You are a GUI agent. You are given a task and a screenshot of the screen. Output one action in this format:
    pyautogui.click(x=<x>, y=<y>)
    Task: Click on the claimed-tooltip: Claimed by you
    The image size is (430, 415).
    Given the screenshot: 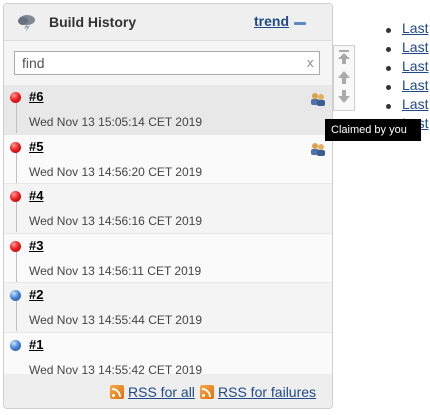 What is the action you would take?
    pyautogui.click(x=373, y=130)
    